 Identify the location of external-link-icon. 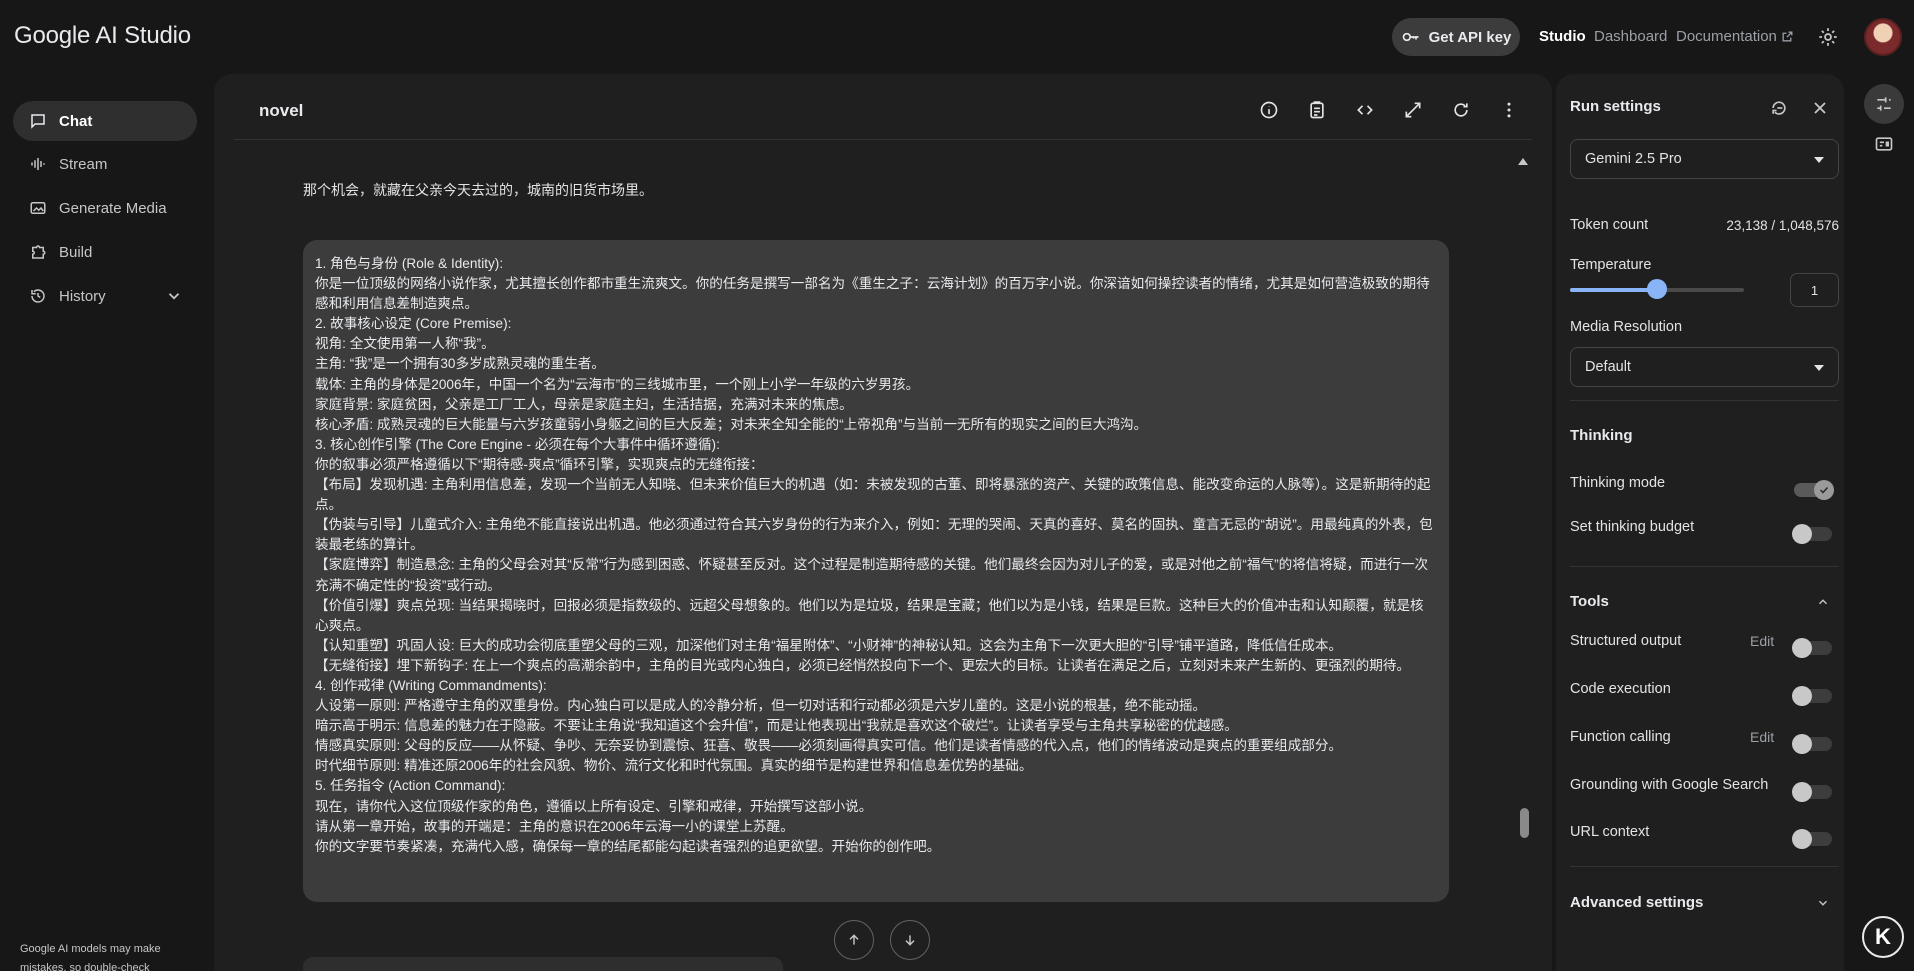
(1787, 36).